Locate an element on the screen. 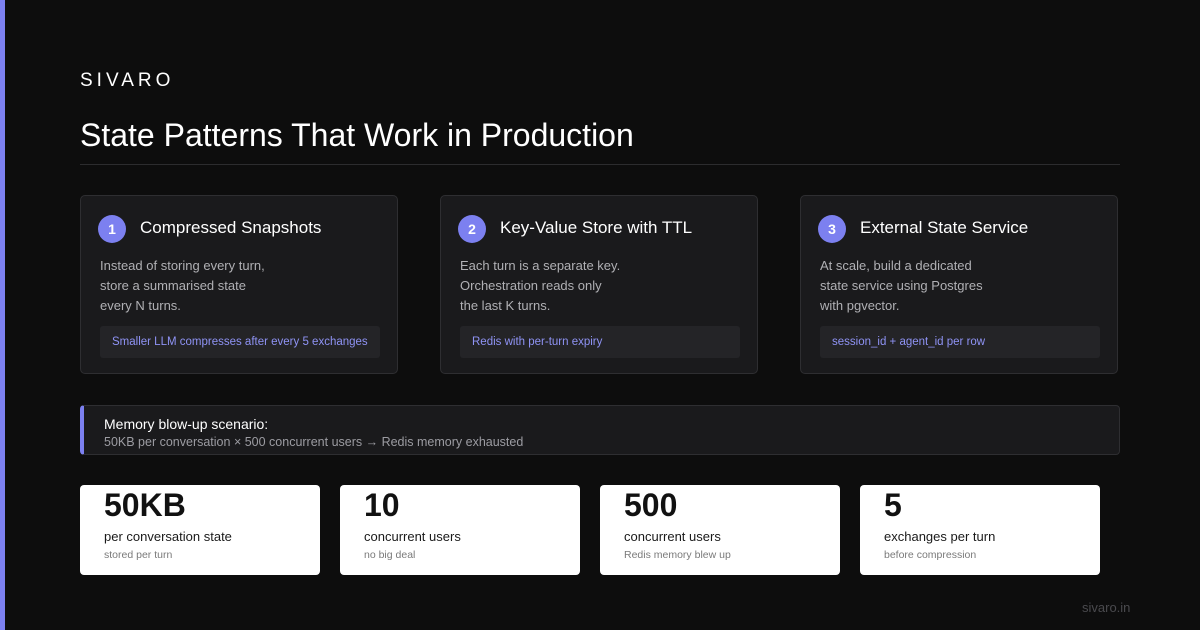  step-number-badge: 2 is located at coordinates (472, 229).